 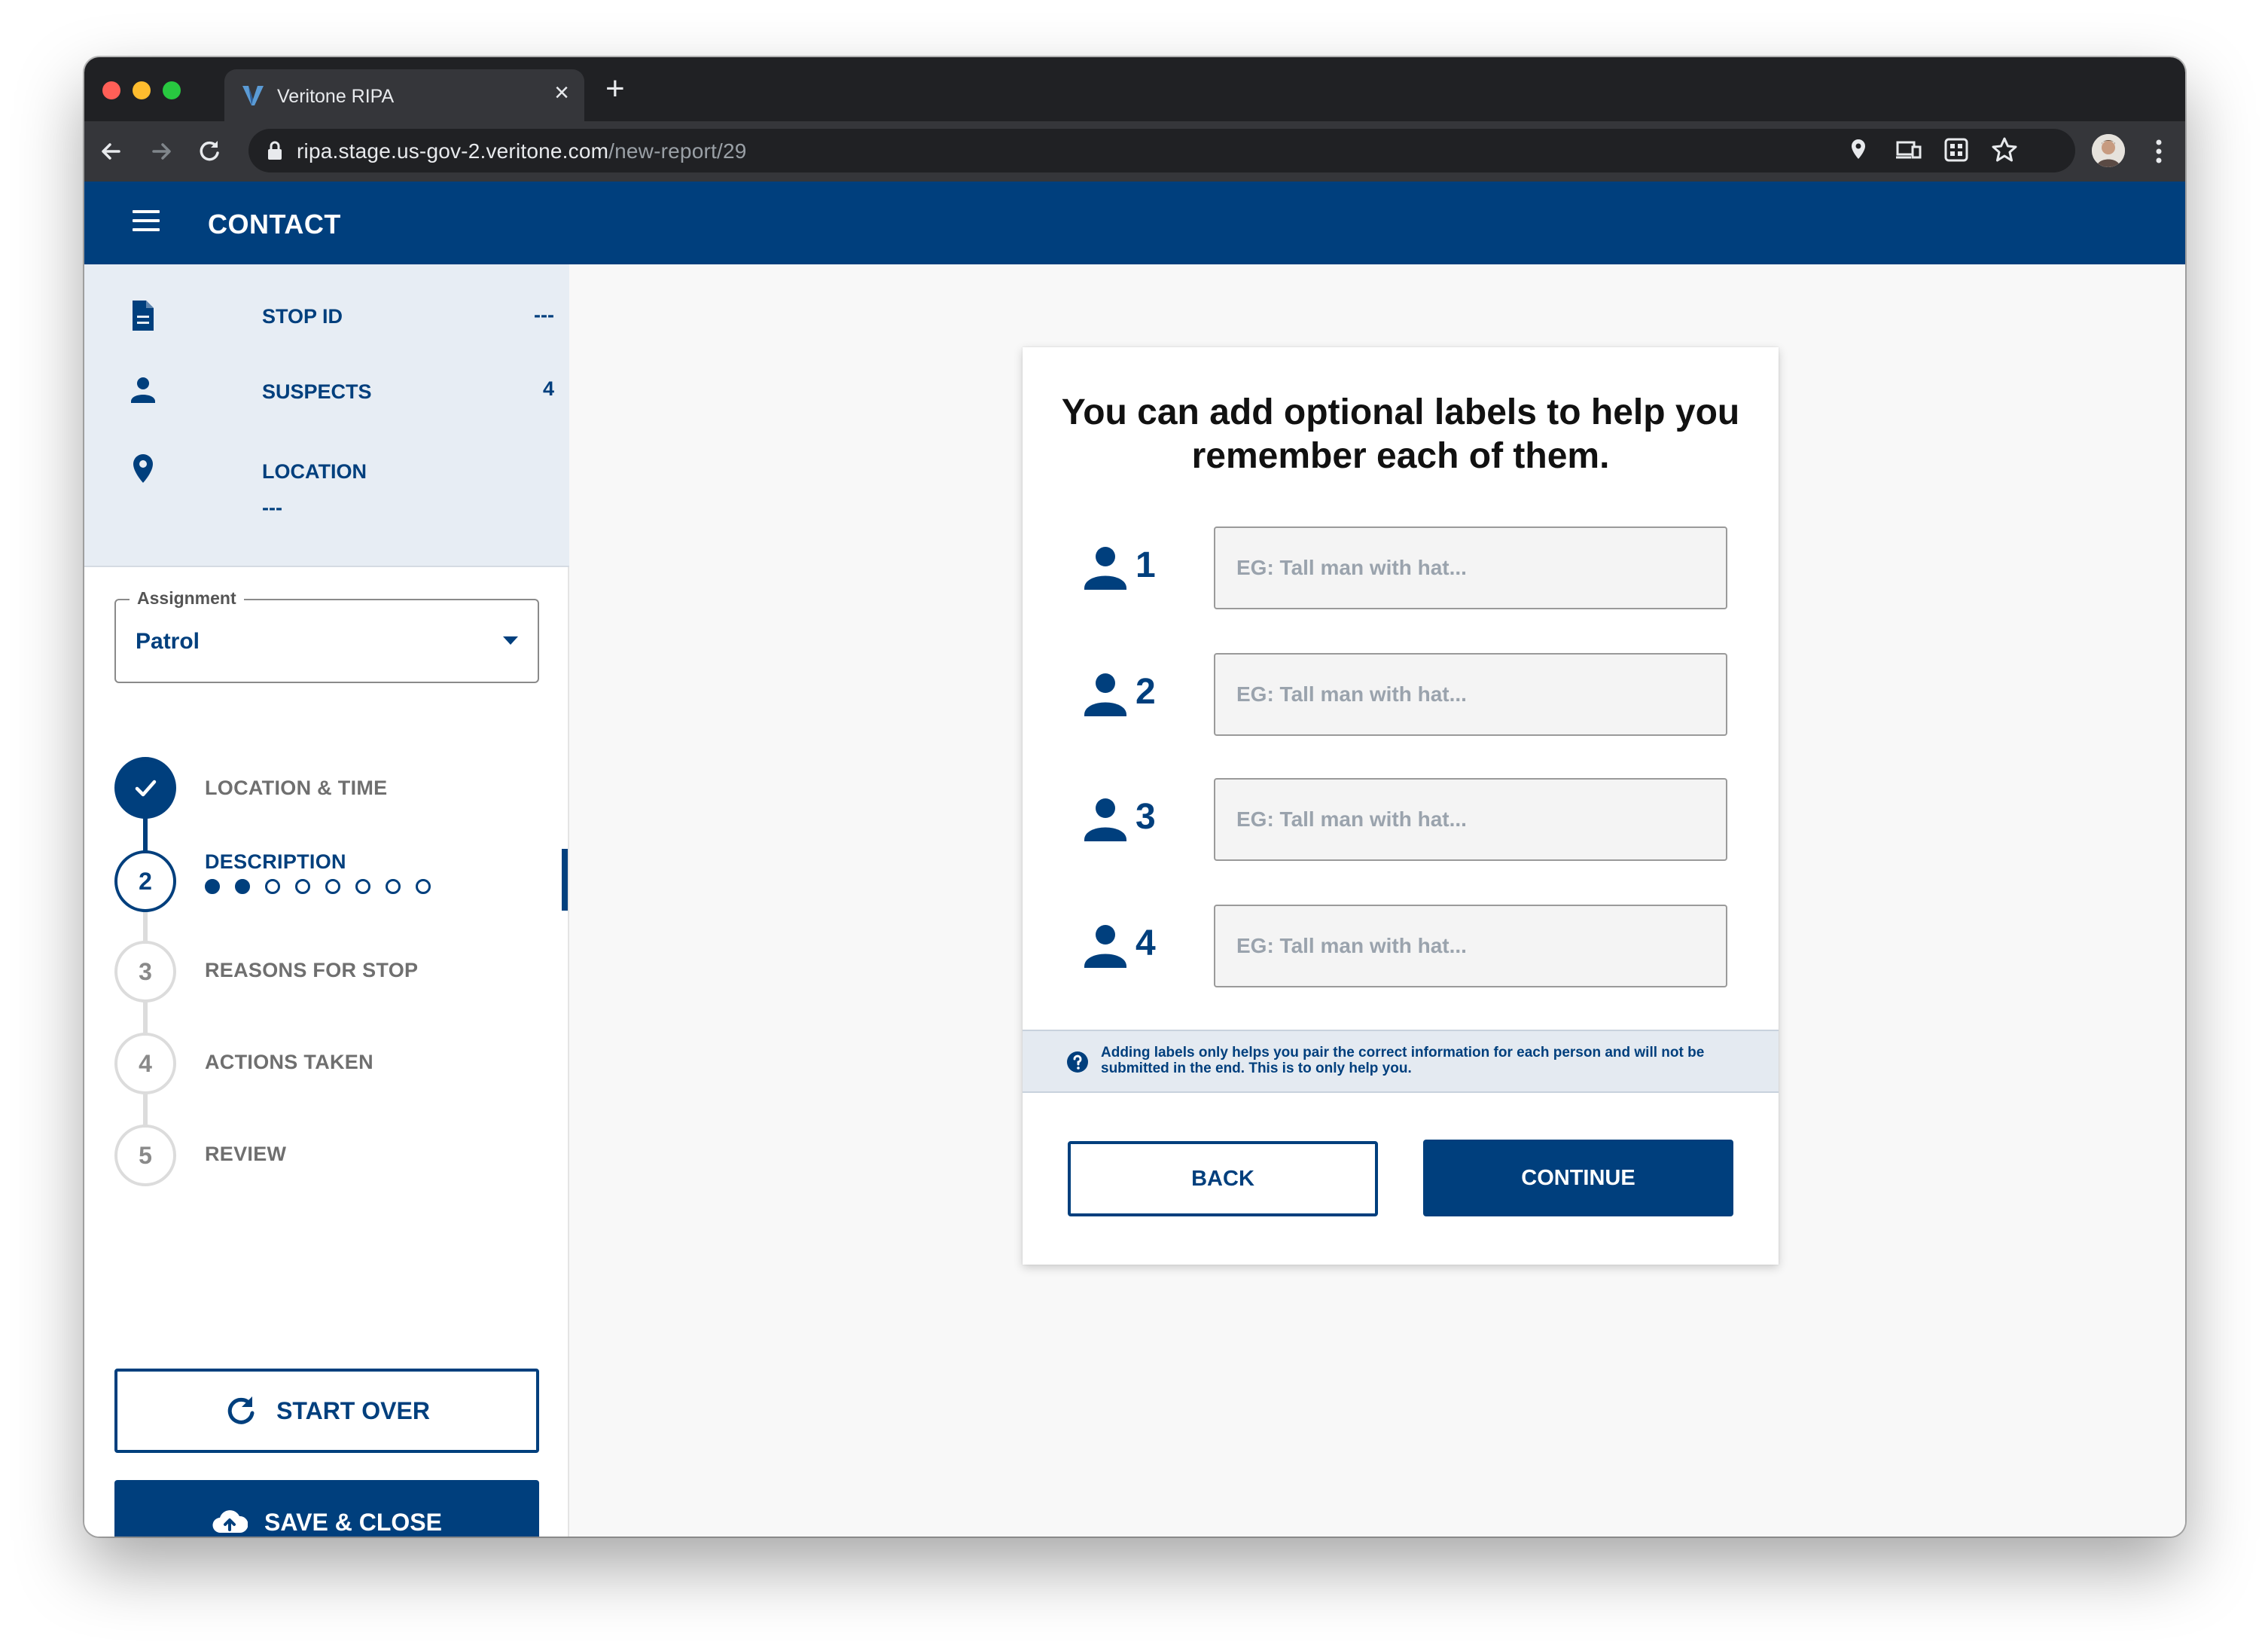 What do you see at coordinates (317, 391) in the screenshot?
I see `suspects-label: SUSPECTS` at bounding box center [317, 391].